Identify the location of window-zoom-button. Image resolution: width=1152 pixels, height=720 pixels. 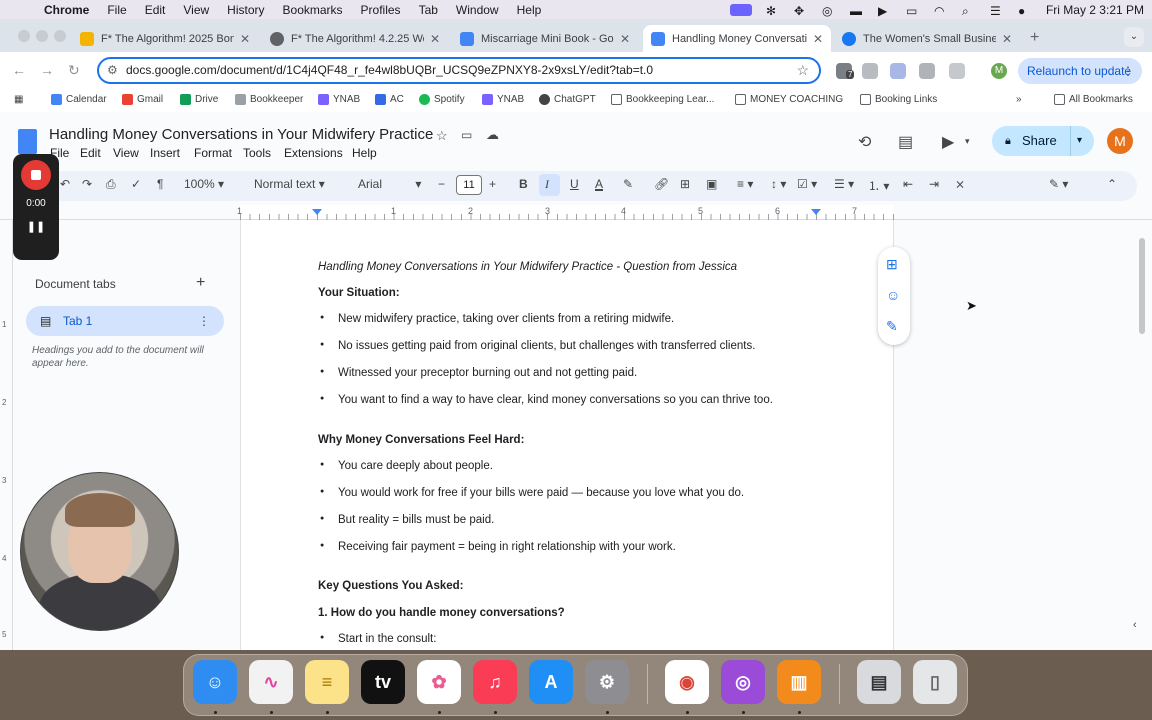
(60, 36).